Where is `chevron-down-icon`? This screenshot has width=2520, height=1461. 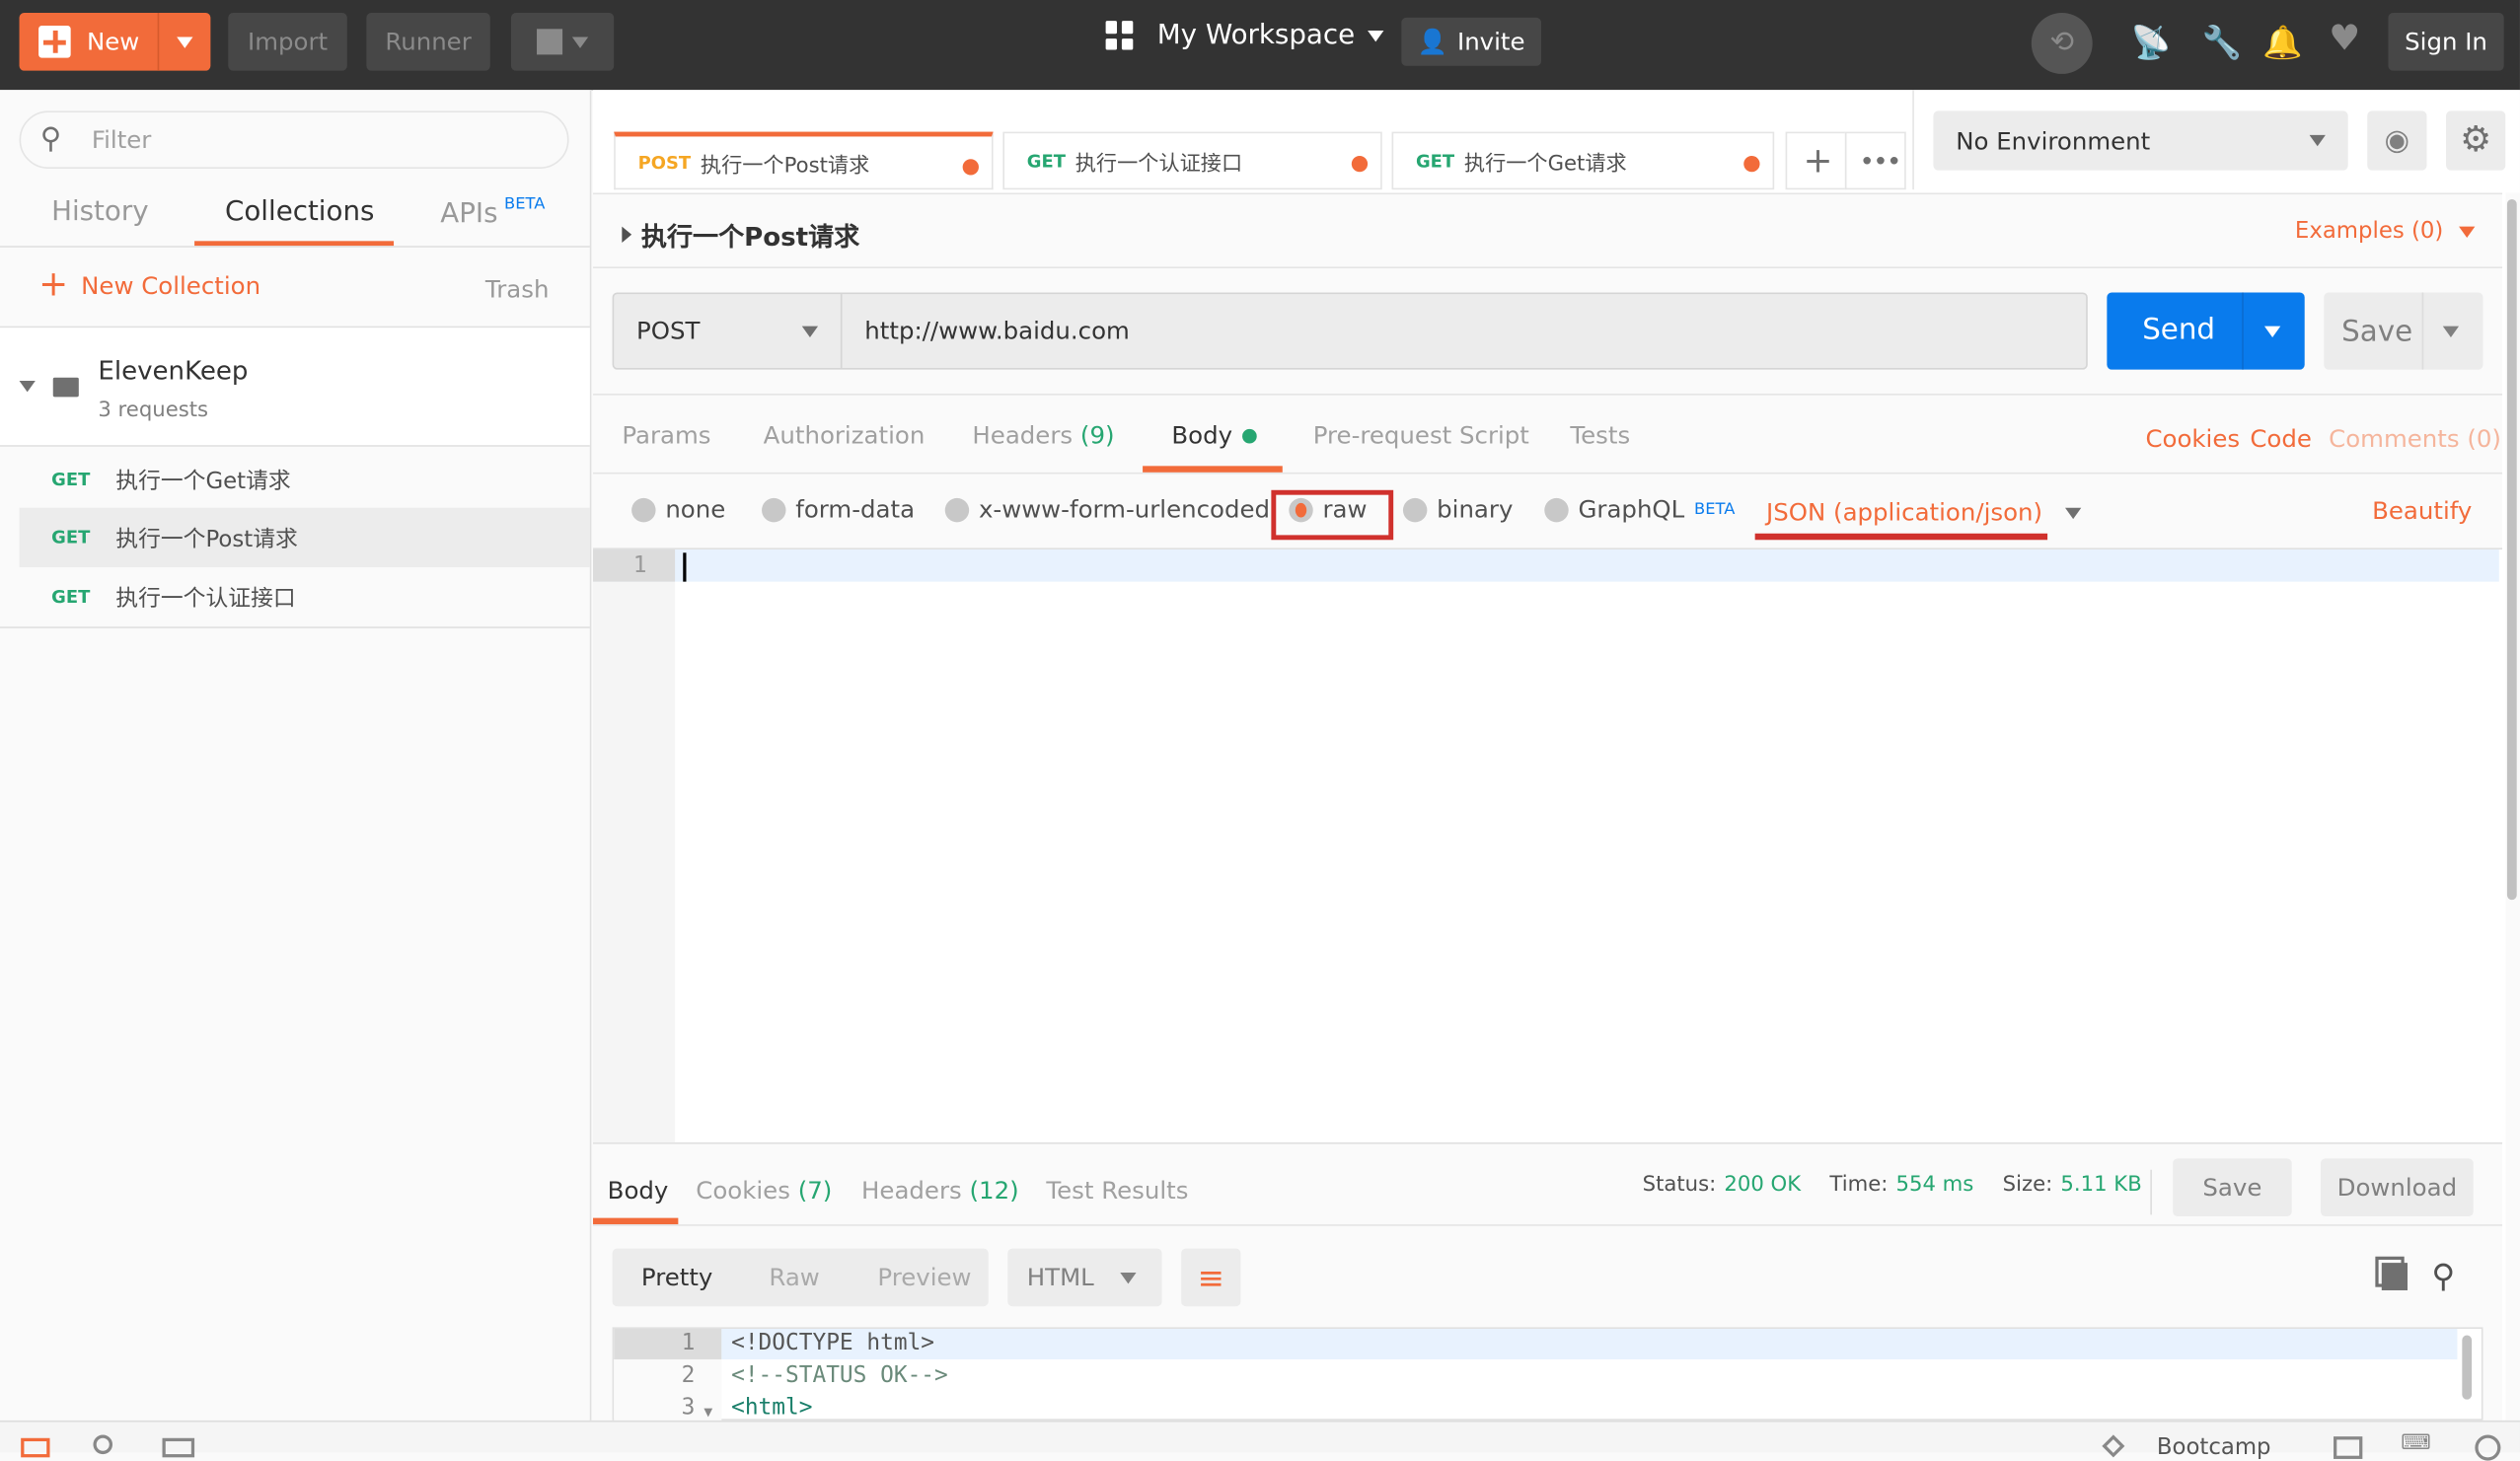 chevron-down-icon is located at coordinates (1376, 35).